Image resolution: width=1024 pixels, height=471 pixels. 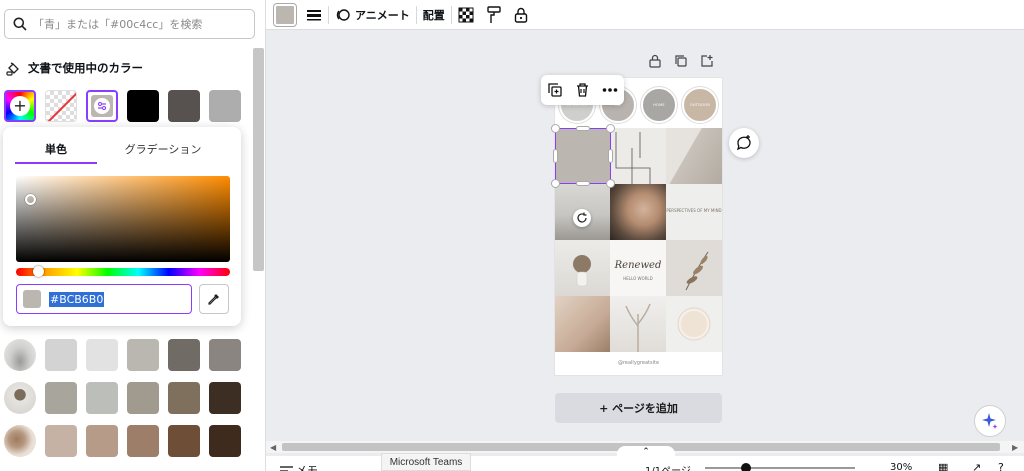 What do you see at coordinates (466, 15) in the screenshot?
I see `transparency-button` at bounding box center [466, 15].